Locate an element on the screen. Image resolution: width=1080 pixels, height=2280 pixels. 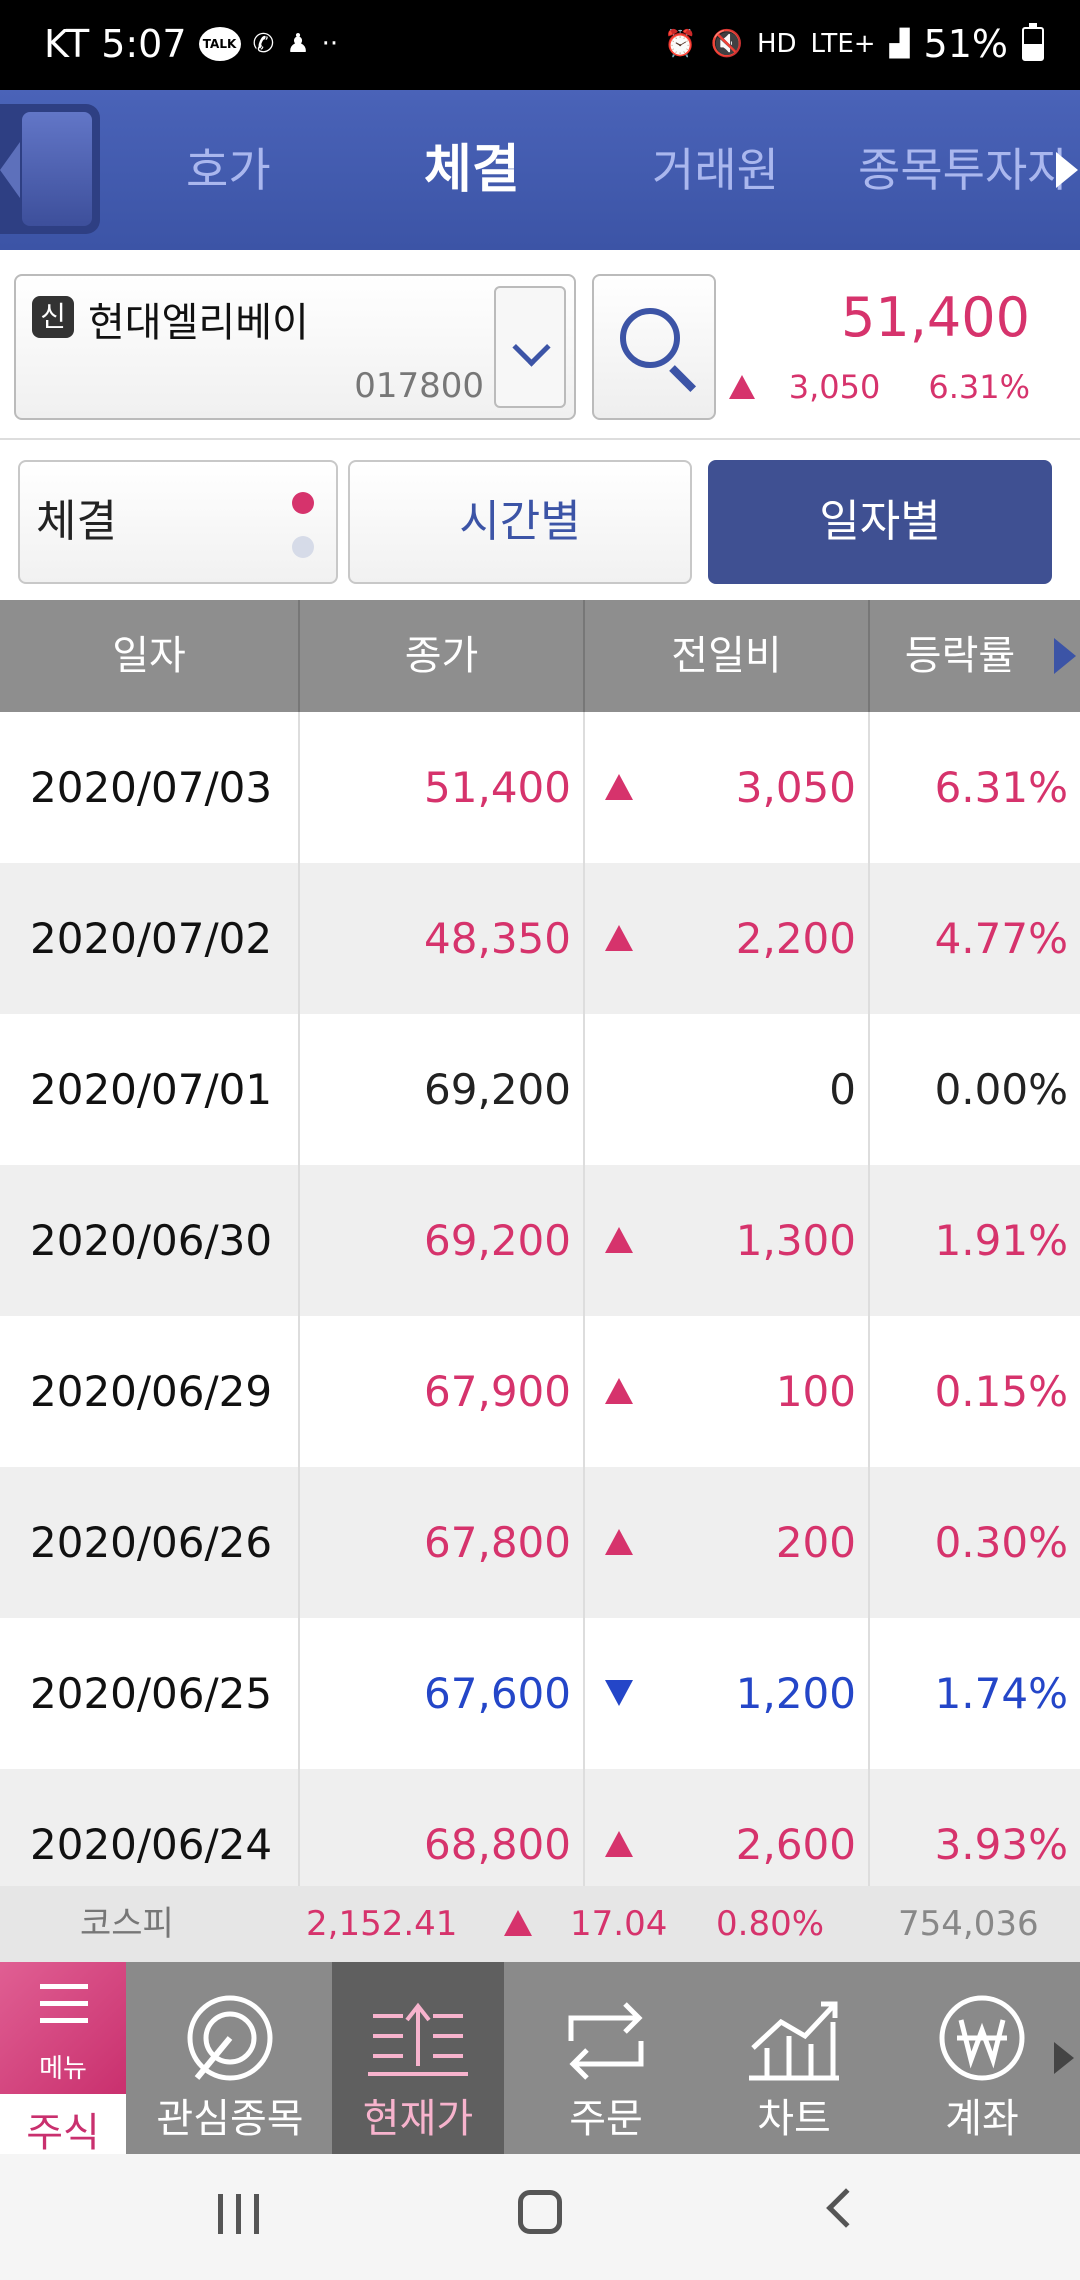
stock-code: 017800 is located at coordinates (419, 386).